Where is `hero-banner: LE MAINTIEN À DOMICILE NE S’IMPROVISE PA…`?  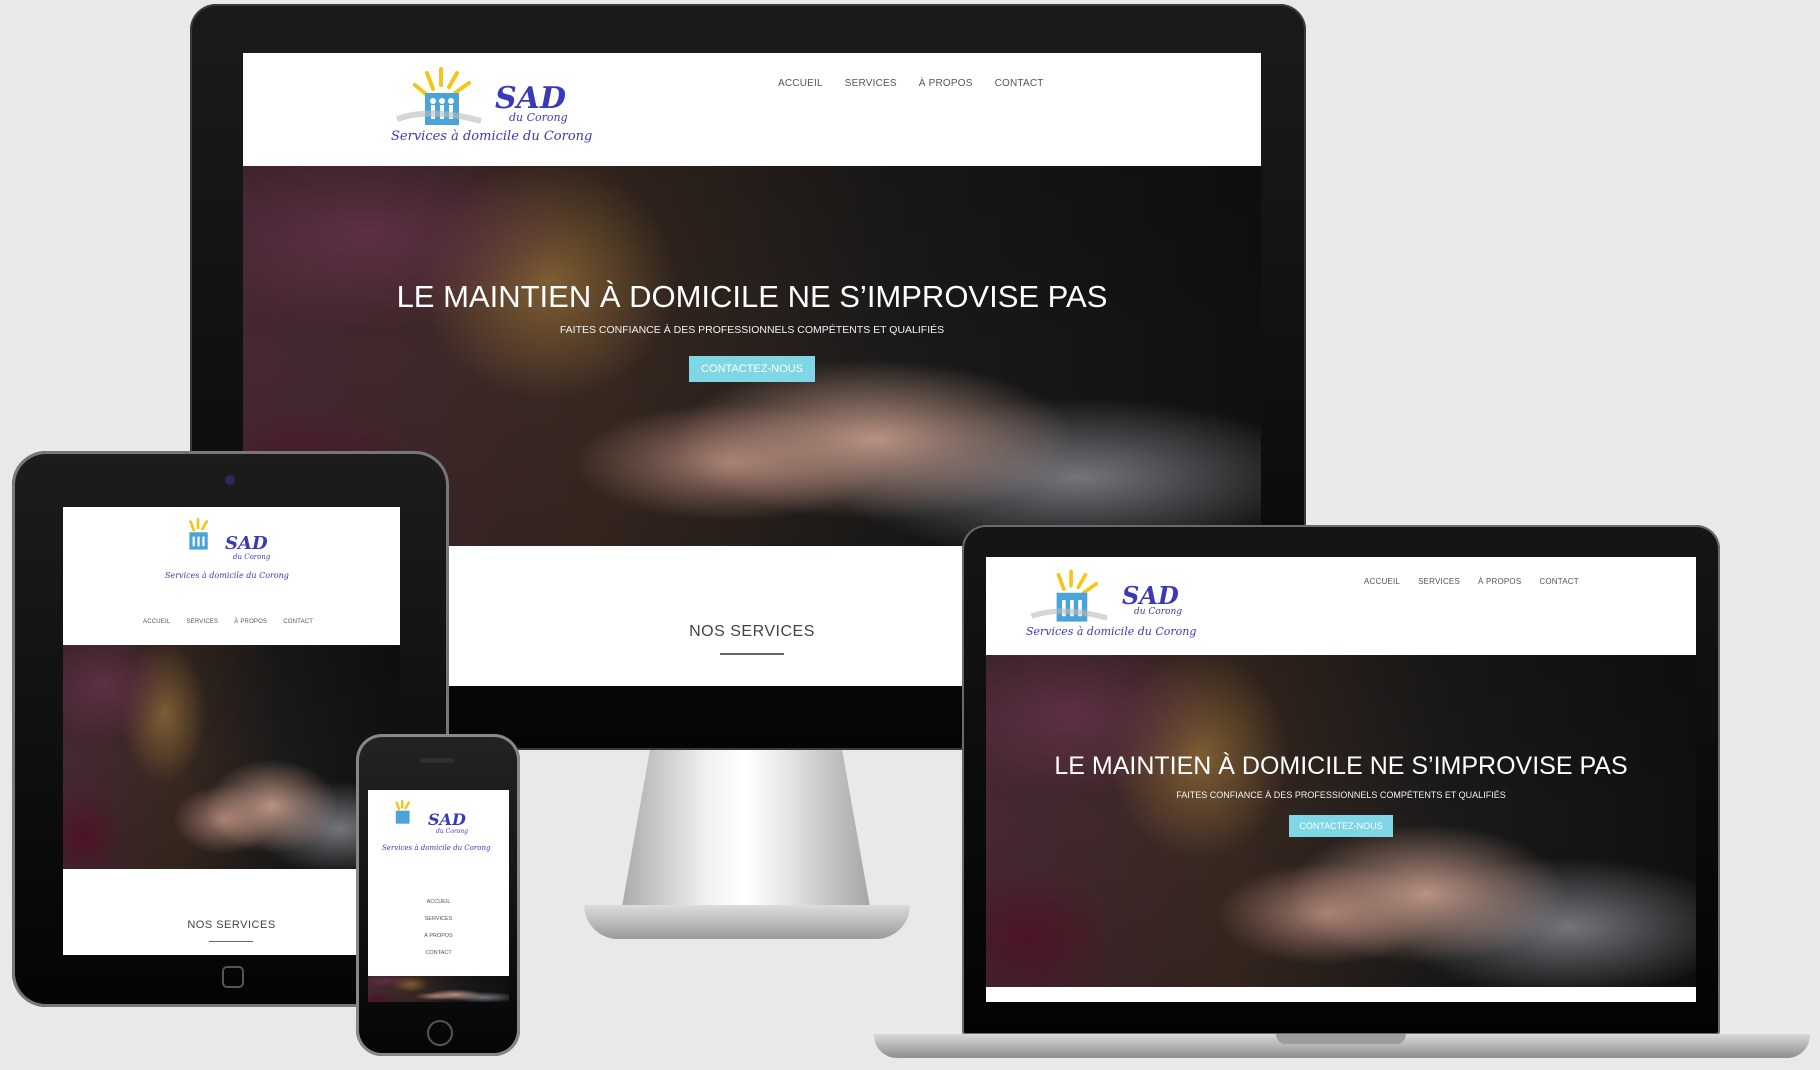 hero-banner: LE MAINTIEN À DOMICILE NE S’IMPROVISE PA… is located at coordinates (1341, 821).